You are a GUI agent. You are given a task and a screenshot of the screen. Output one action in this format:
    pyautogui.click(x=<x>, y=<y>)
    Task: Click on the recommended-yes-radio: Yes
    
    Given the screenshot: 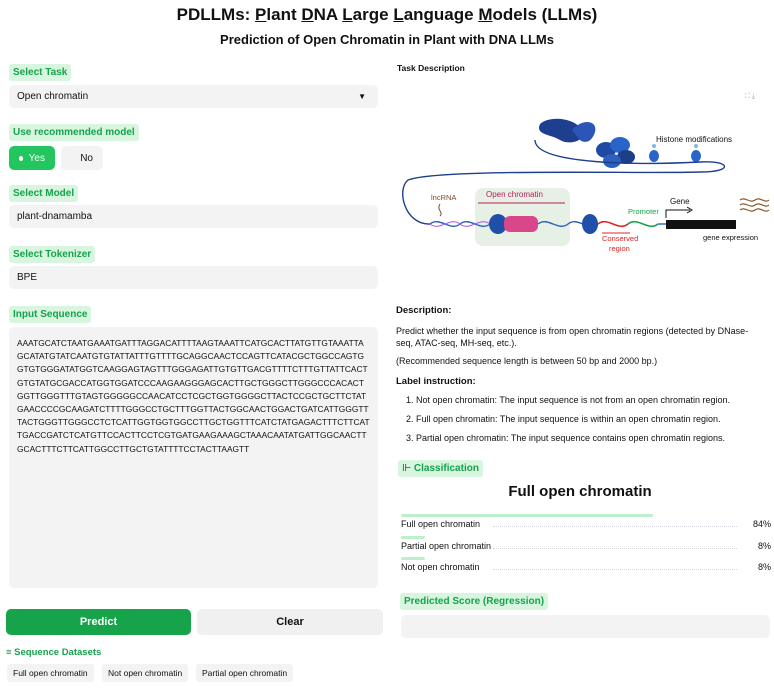 What is the action you would take?
    pyautogui.click(x=32, y=158)
    